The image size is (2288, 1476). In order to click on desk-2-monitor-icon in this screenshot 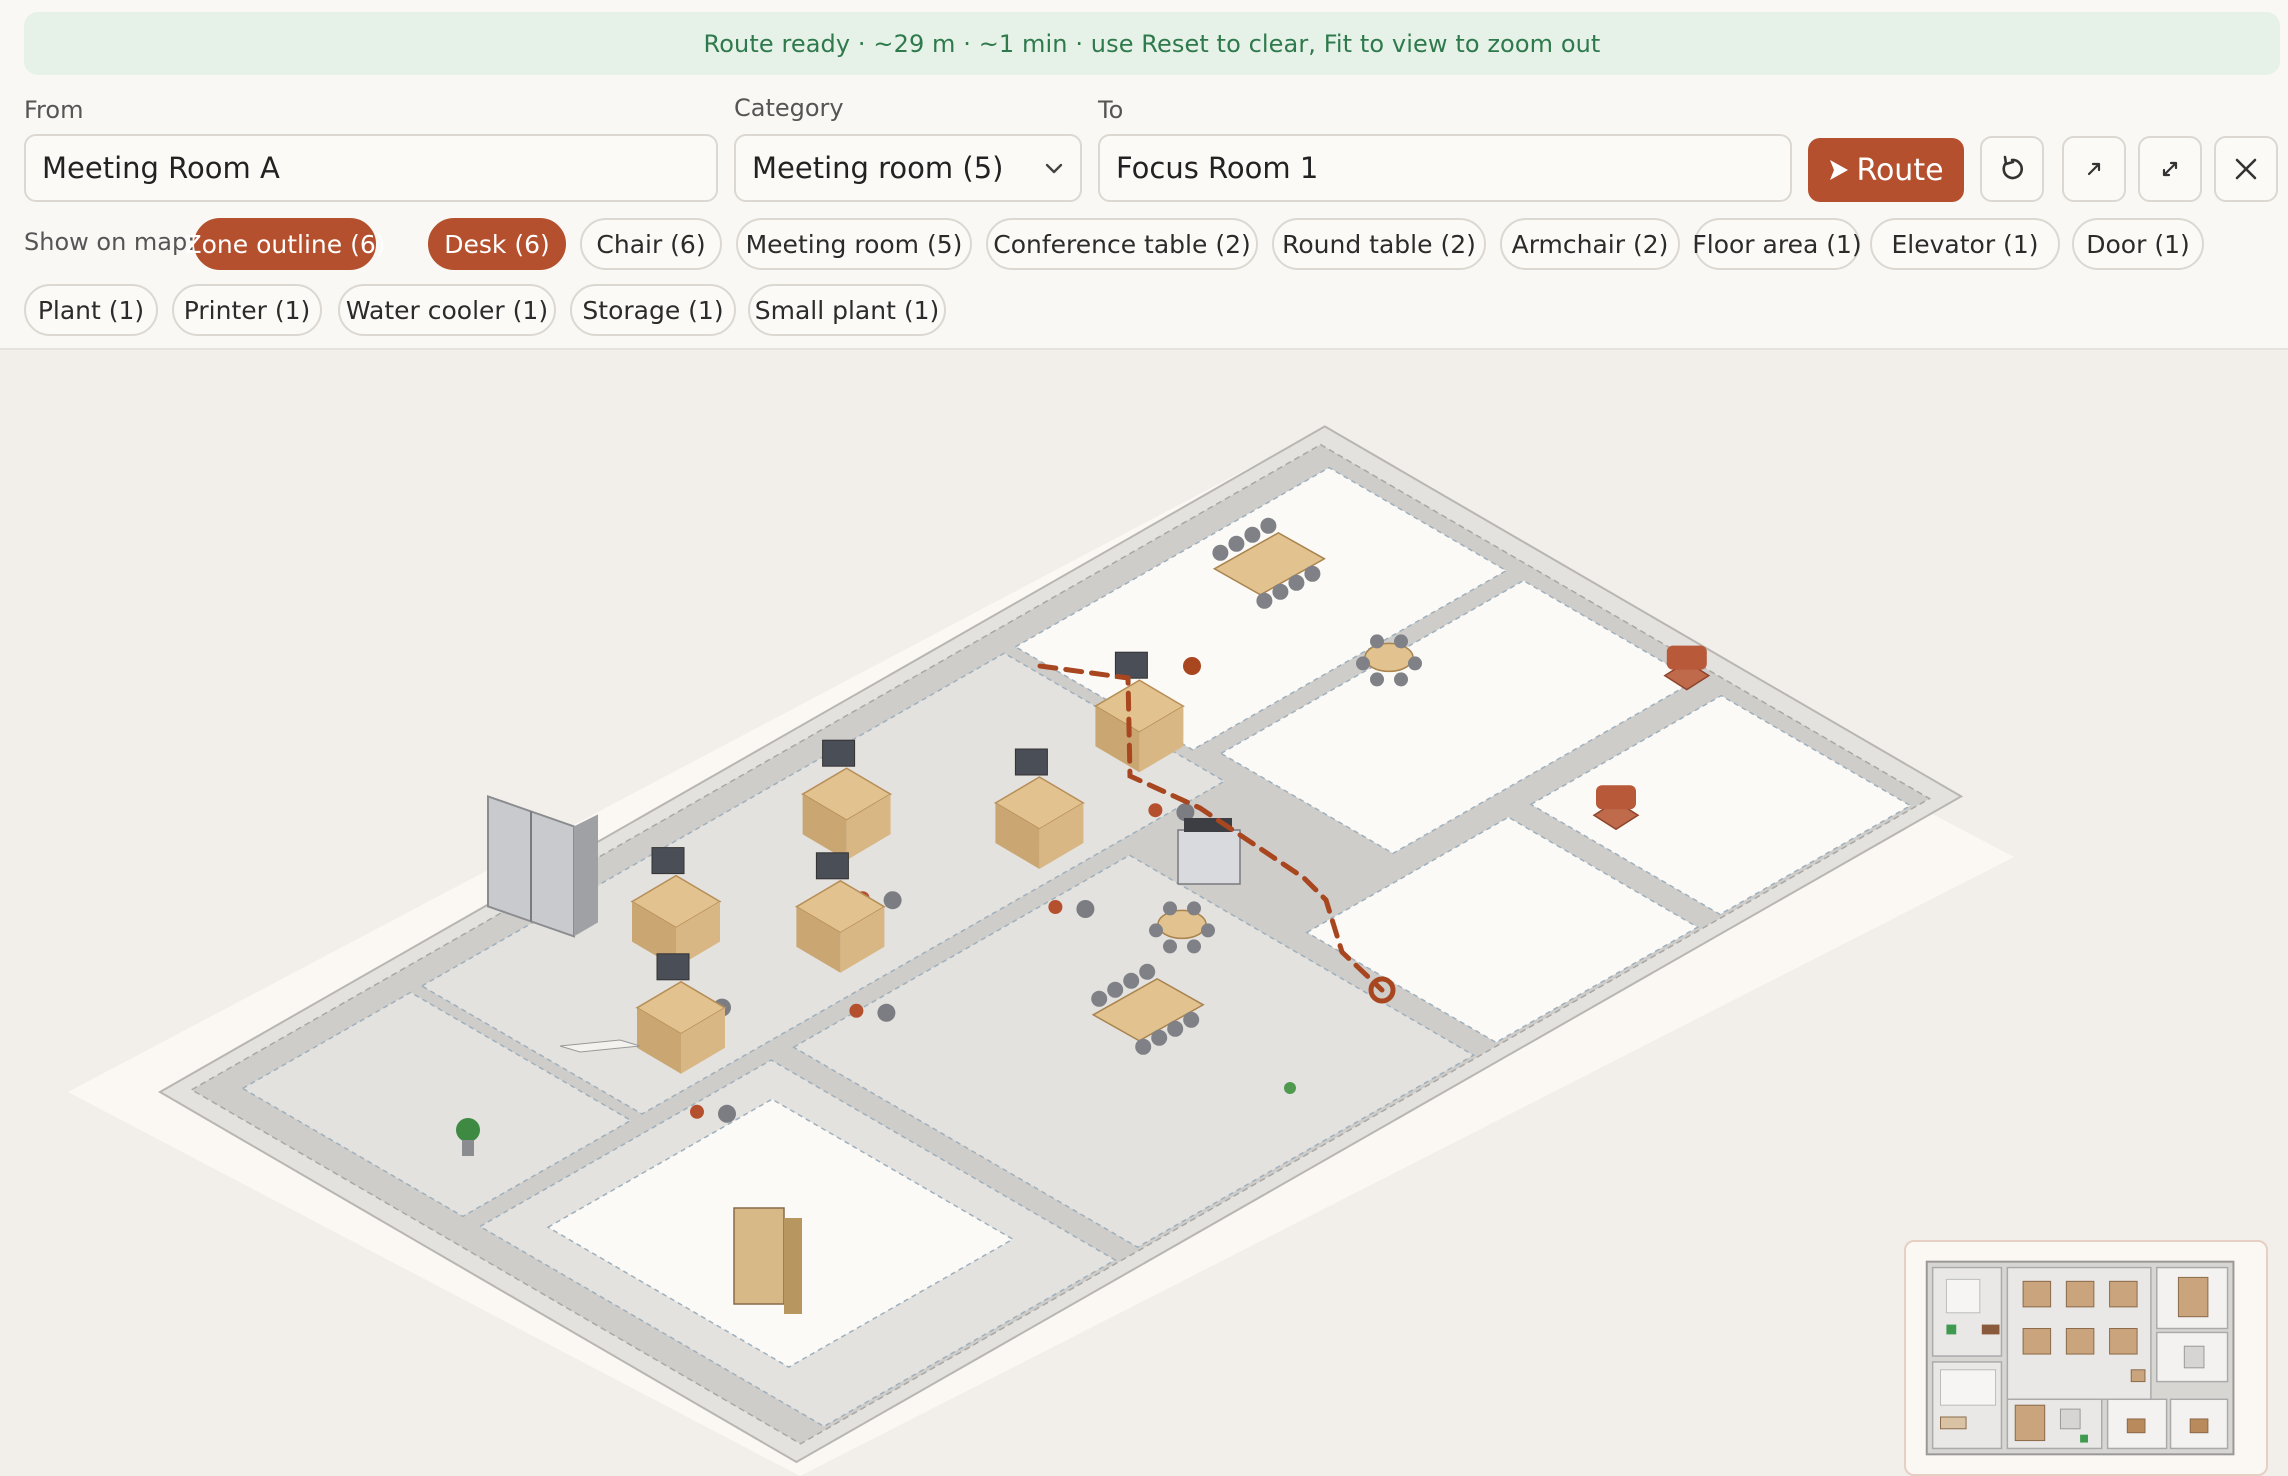, I will do `click(839, 753)`.